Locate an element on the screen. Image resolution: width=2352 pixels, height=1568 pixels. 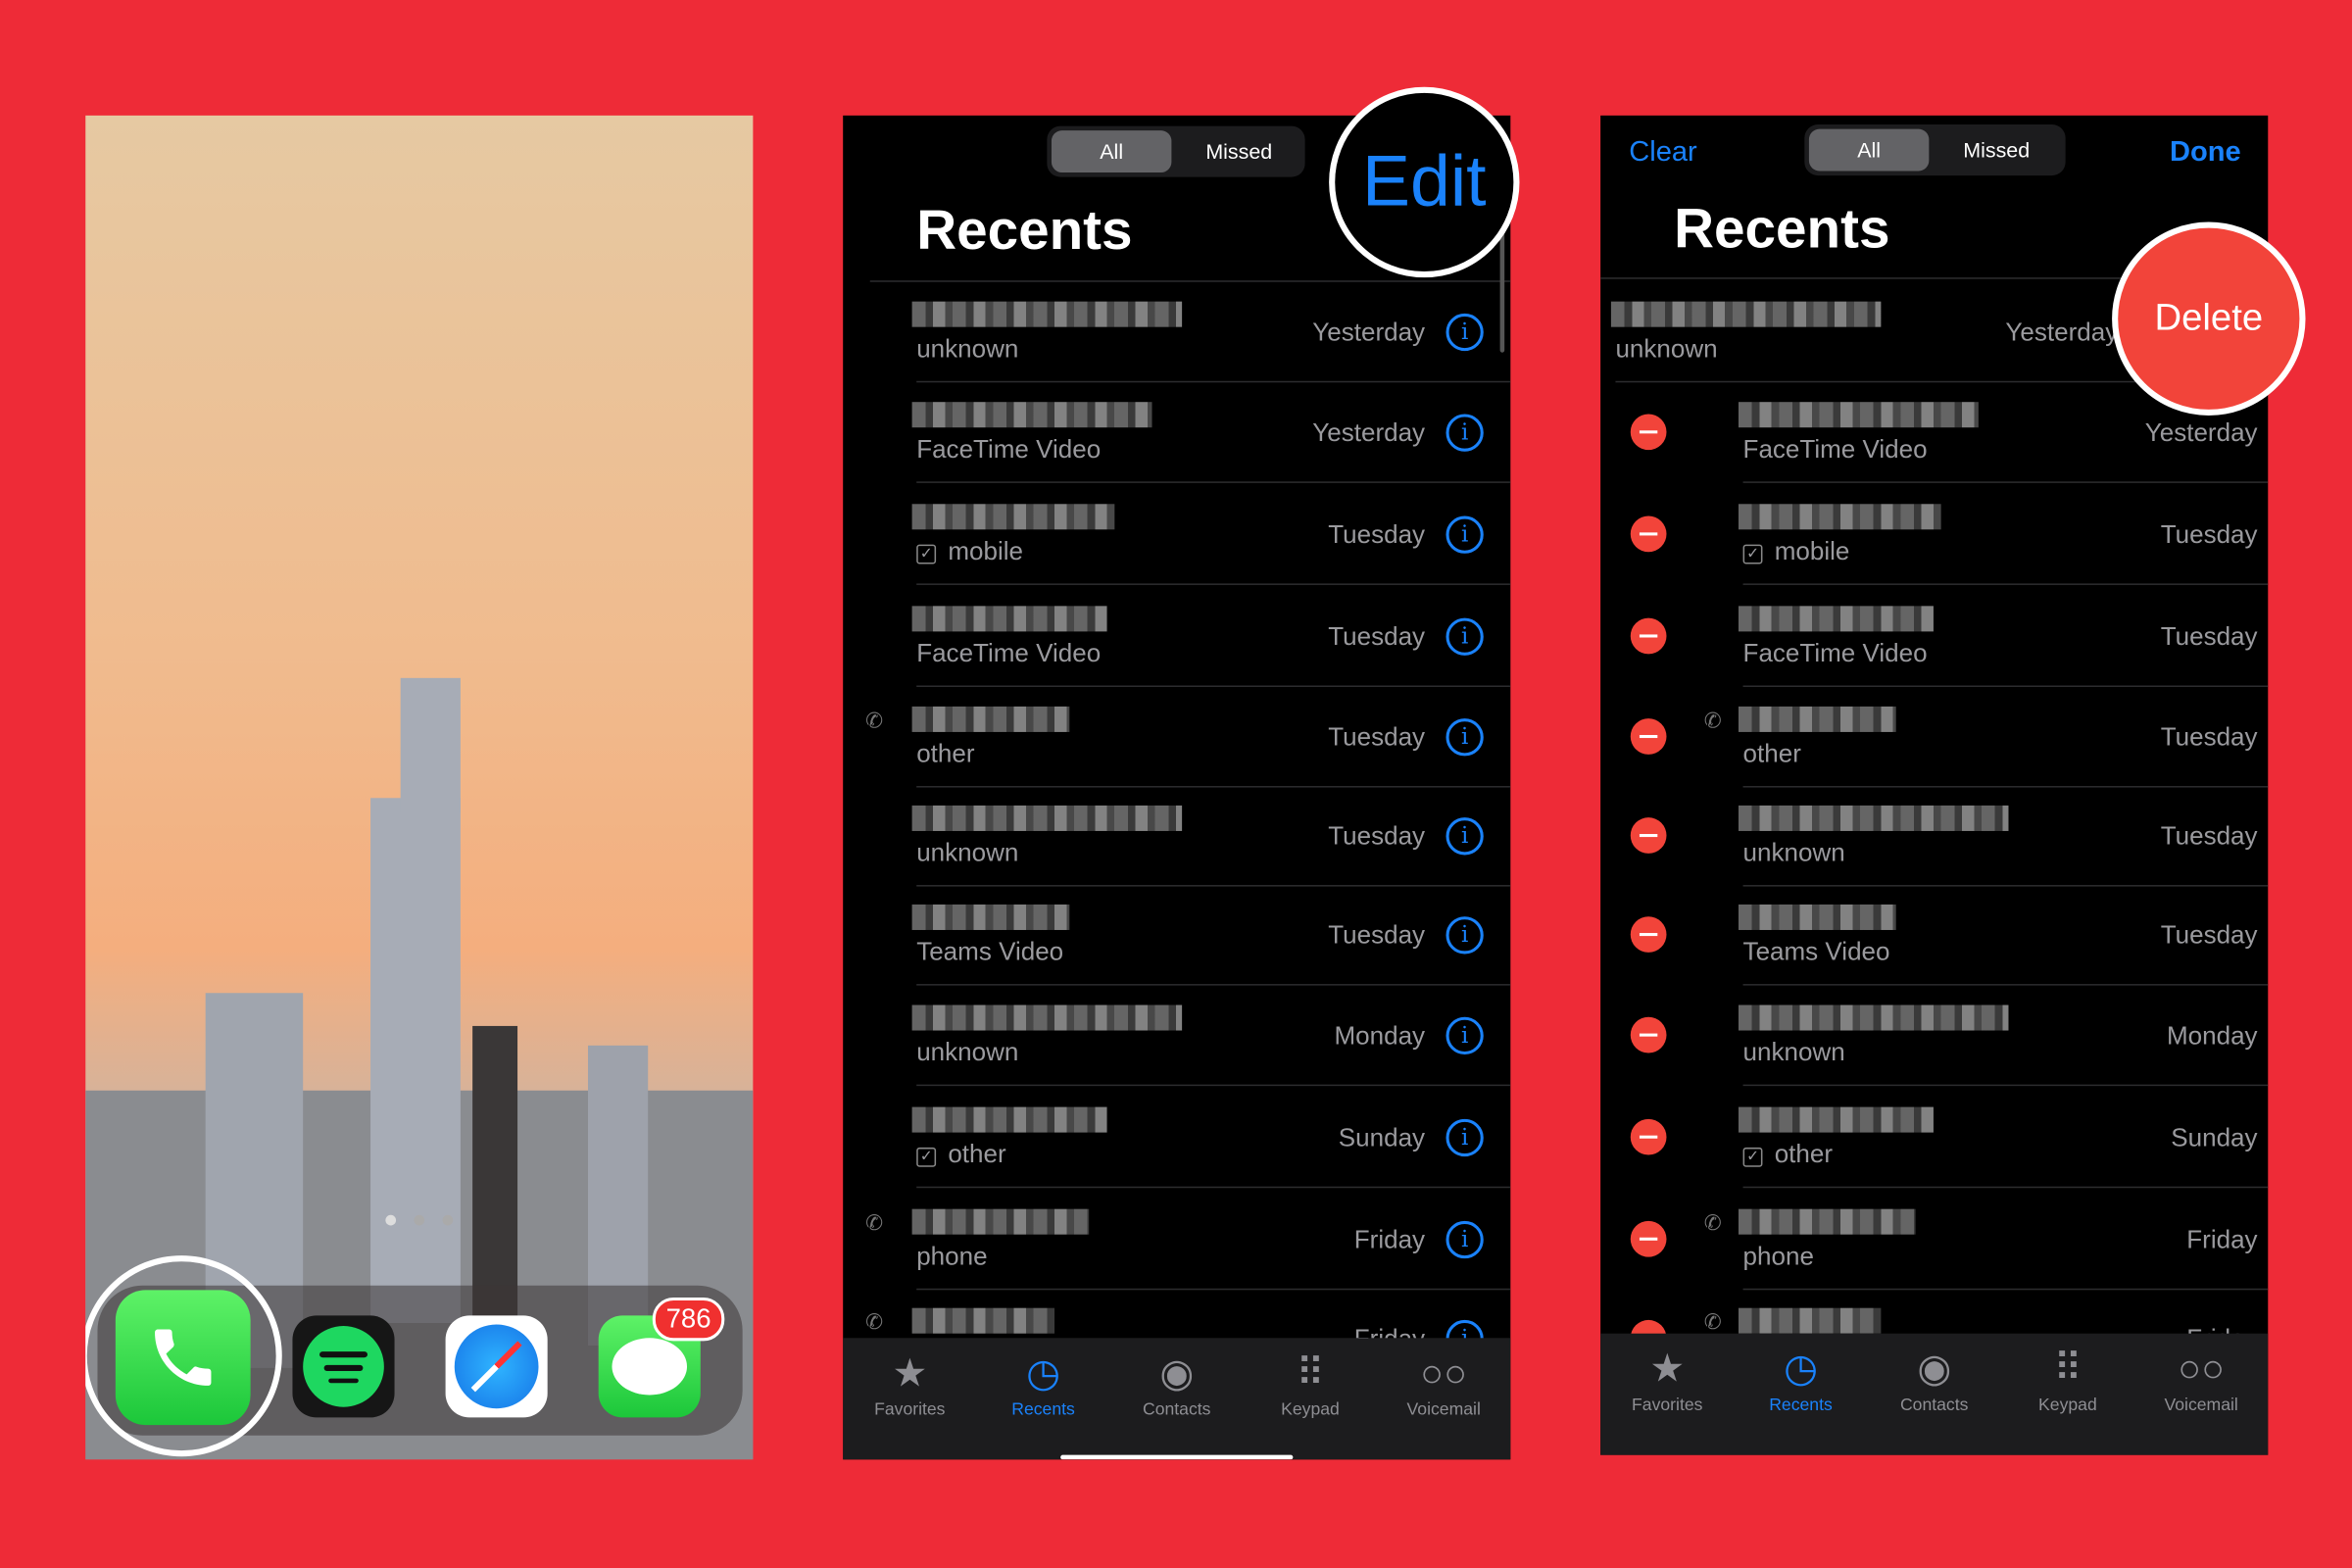
call-type-label: other is located at coordinates (977, 1154).